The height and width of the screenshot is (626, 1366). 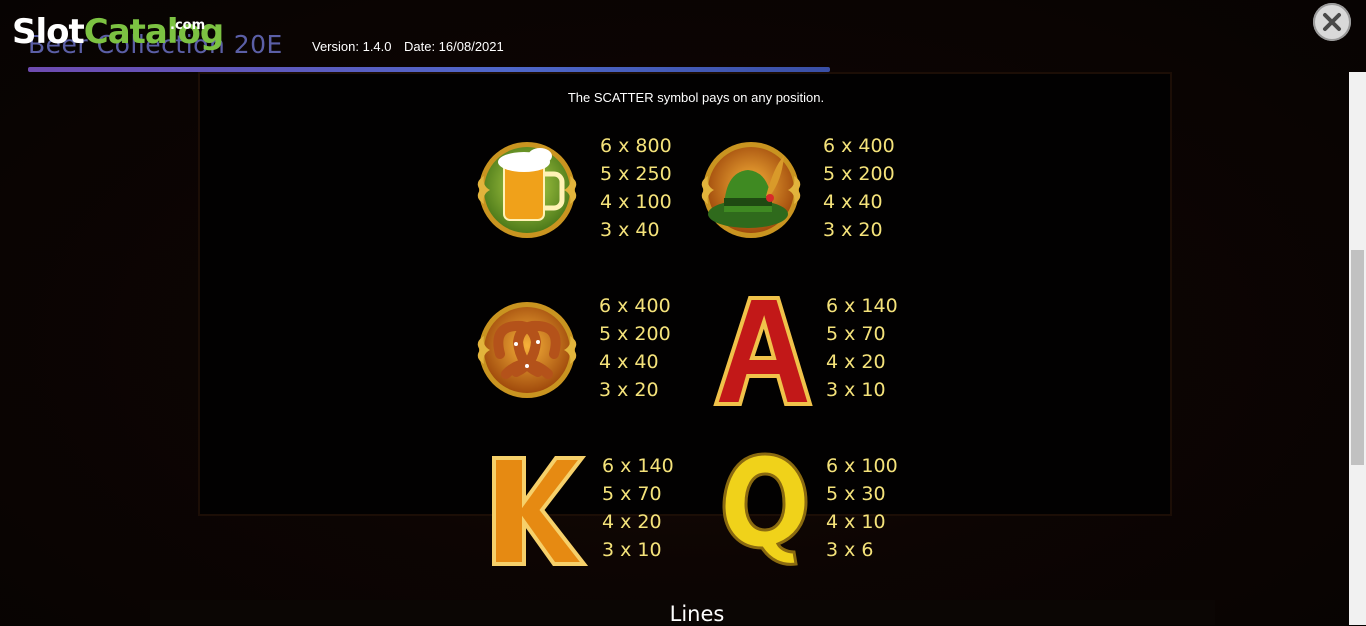 What do you see at coordinates (697, 614) in the screenshot?
I see `lines-heading: Lines` at bounding box center [697, 614].